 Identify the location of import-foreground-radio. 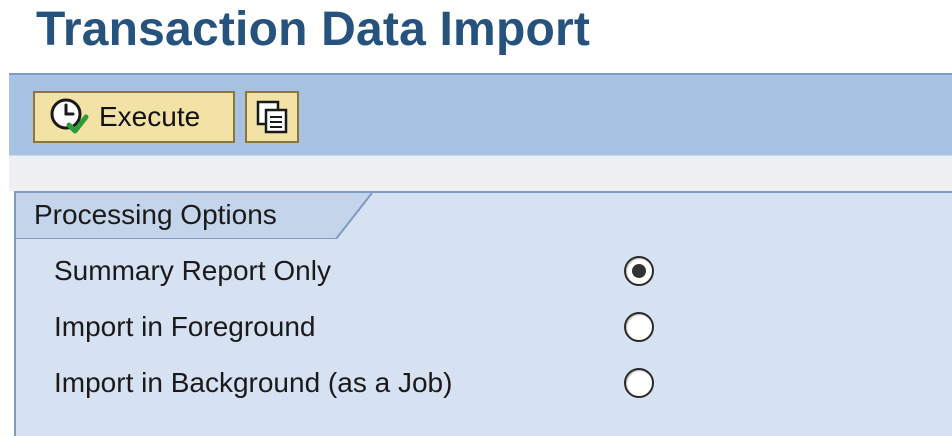
(639, 327).